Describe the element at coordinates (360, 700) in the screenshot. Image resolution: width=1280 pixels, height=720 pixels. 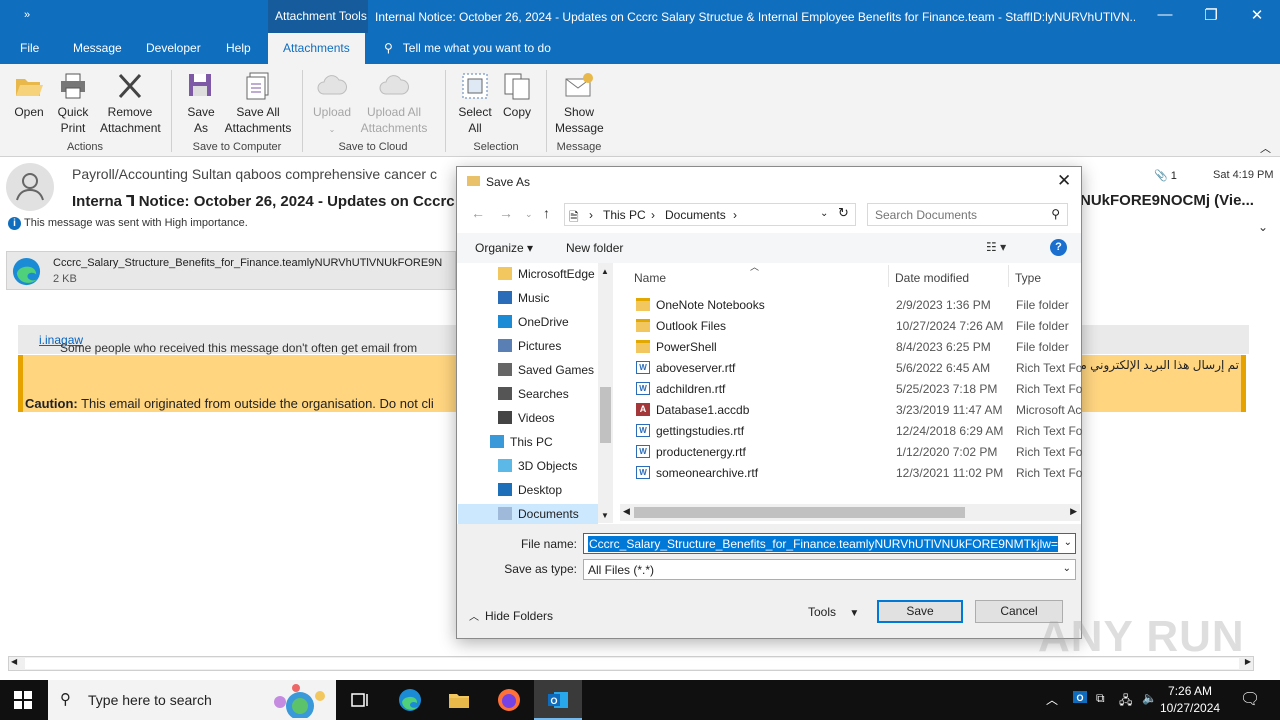
I see `task-view-button` at that location.